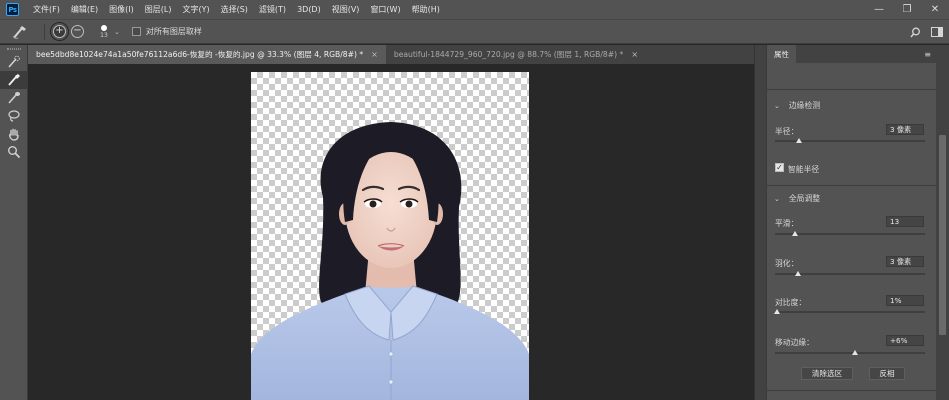 Image resolution: width=949 pixels, height=400 pixels. I want to click on lasso-icon, so click(14, 116).